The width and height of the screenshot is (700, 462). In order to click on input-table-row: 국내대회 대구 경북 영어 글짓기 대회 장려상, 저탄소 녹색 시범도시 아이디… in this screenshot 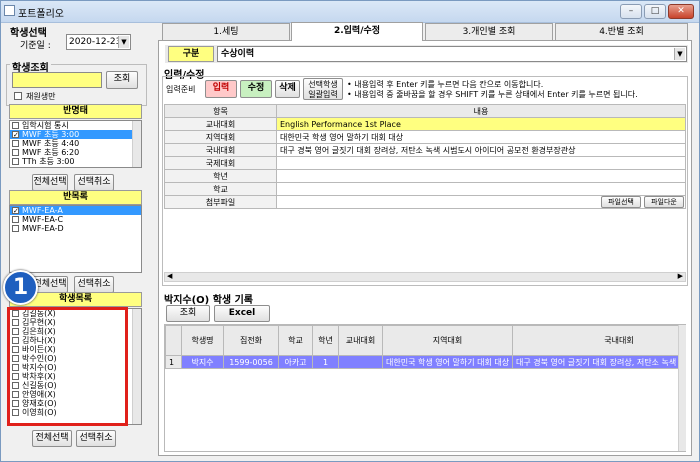, I will do `click(425, 150)`.